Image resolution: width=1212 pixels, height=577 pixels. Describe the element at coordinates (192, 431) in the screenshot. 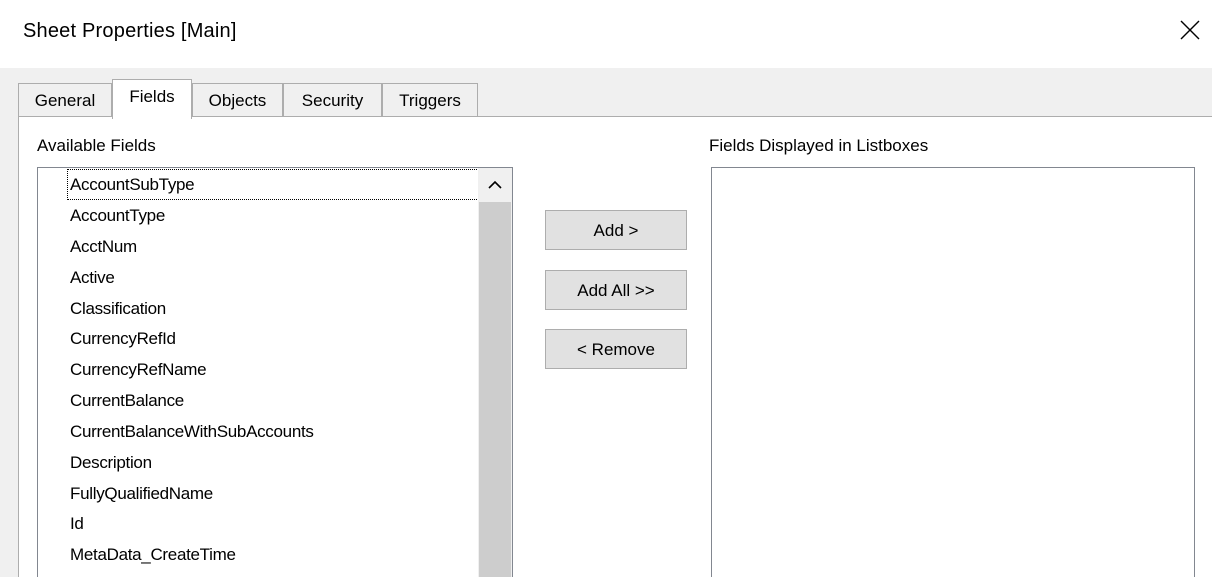

I see `list-item: CurrentBalanceWithSubAccounts` at that location.